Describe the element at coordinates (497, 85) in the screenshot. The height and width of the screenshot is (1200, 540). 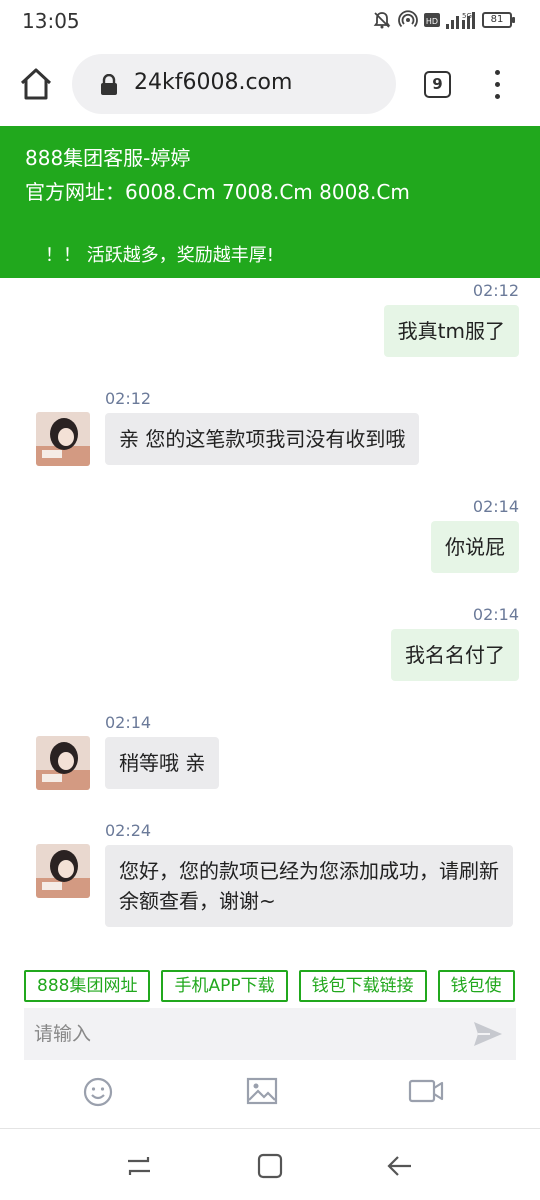
I see `menu-dots-icon` at that location.